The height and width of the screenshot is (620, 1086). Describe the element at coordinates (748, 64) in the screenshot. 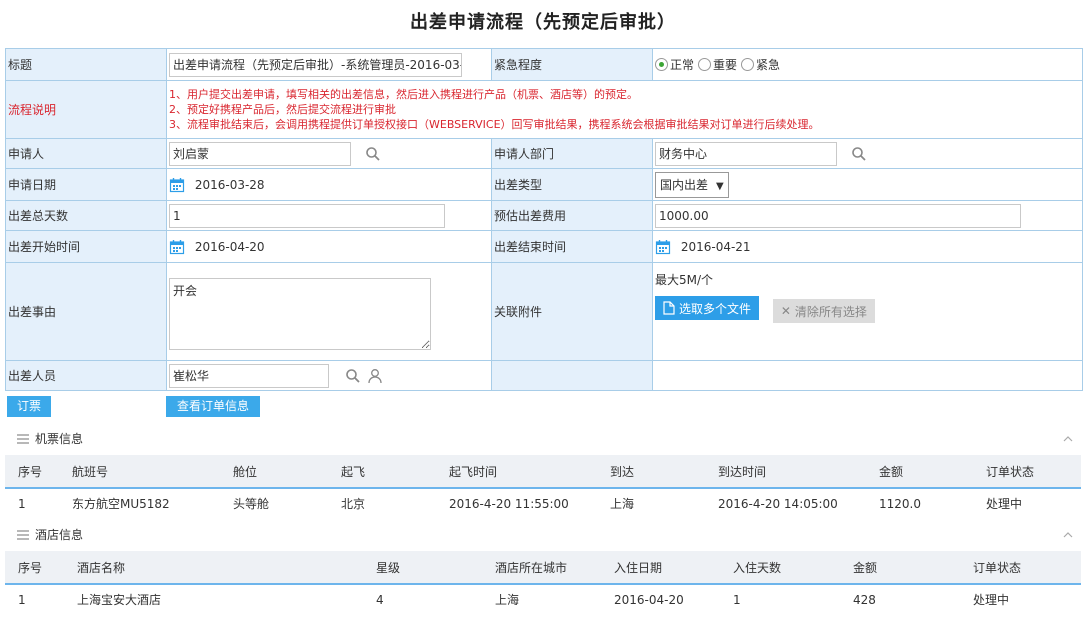

I see `urgency-urgent-radio` at that location.